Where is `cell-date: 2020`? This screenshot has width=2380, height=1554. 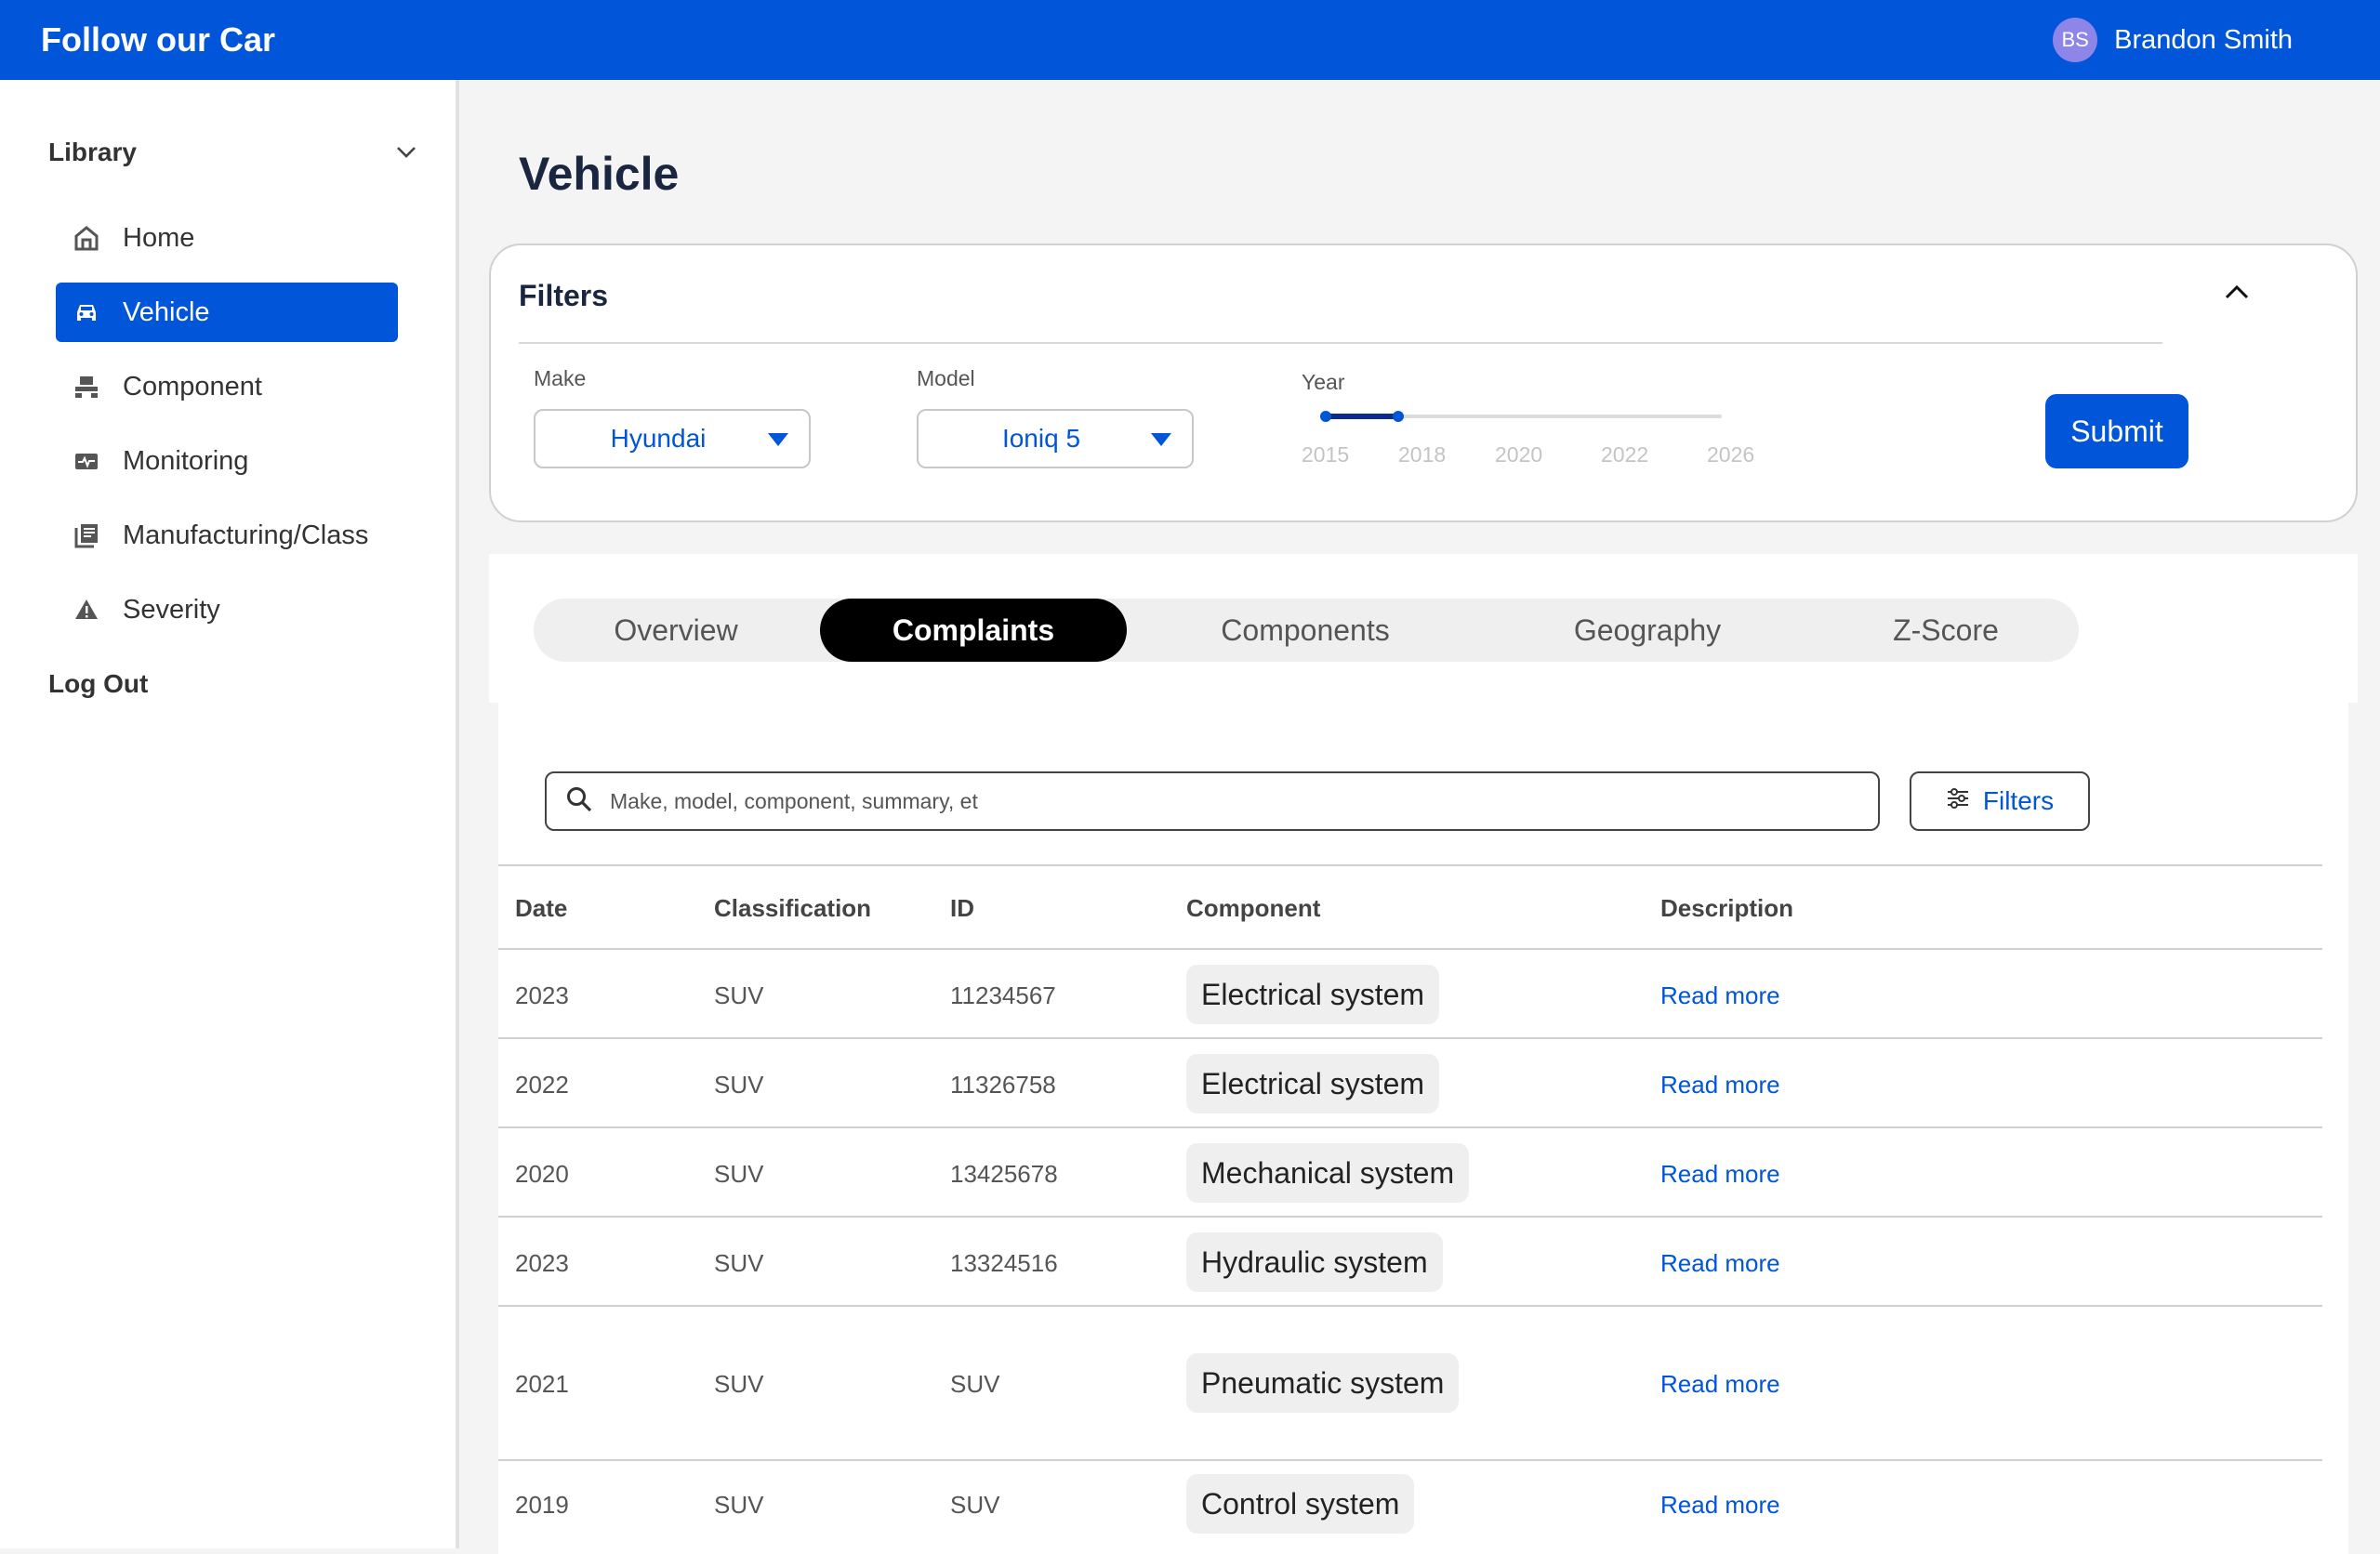 cell-date: 2020 is located at coordinates (542, 1174).